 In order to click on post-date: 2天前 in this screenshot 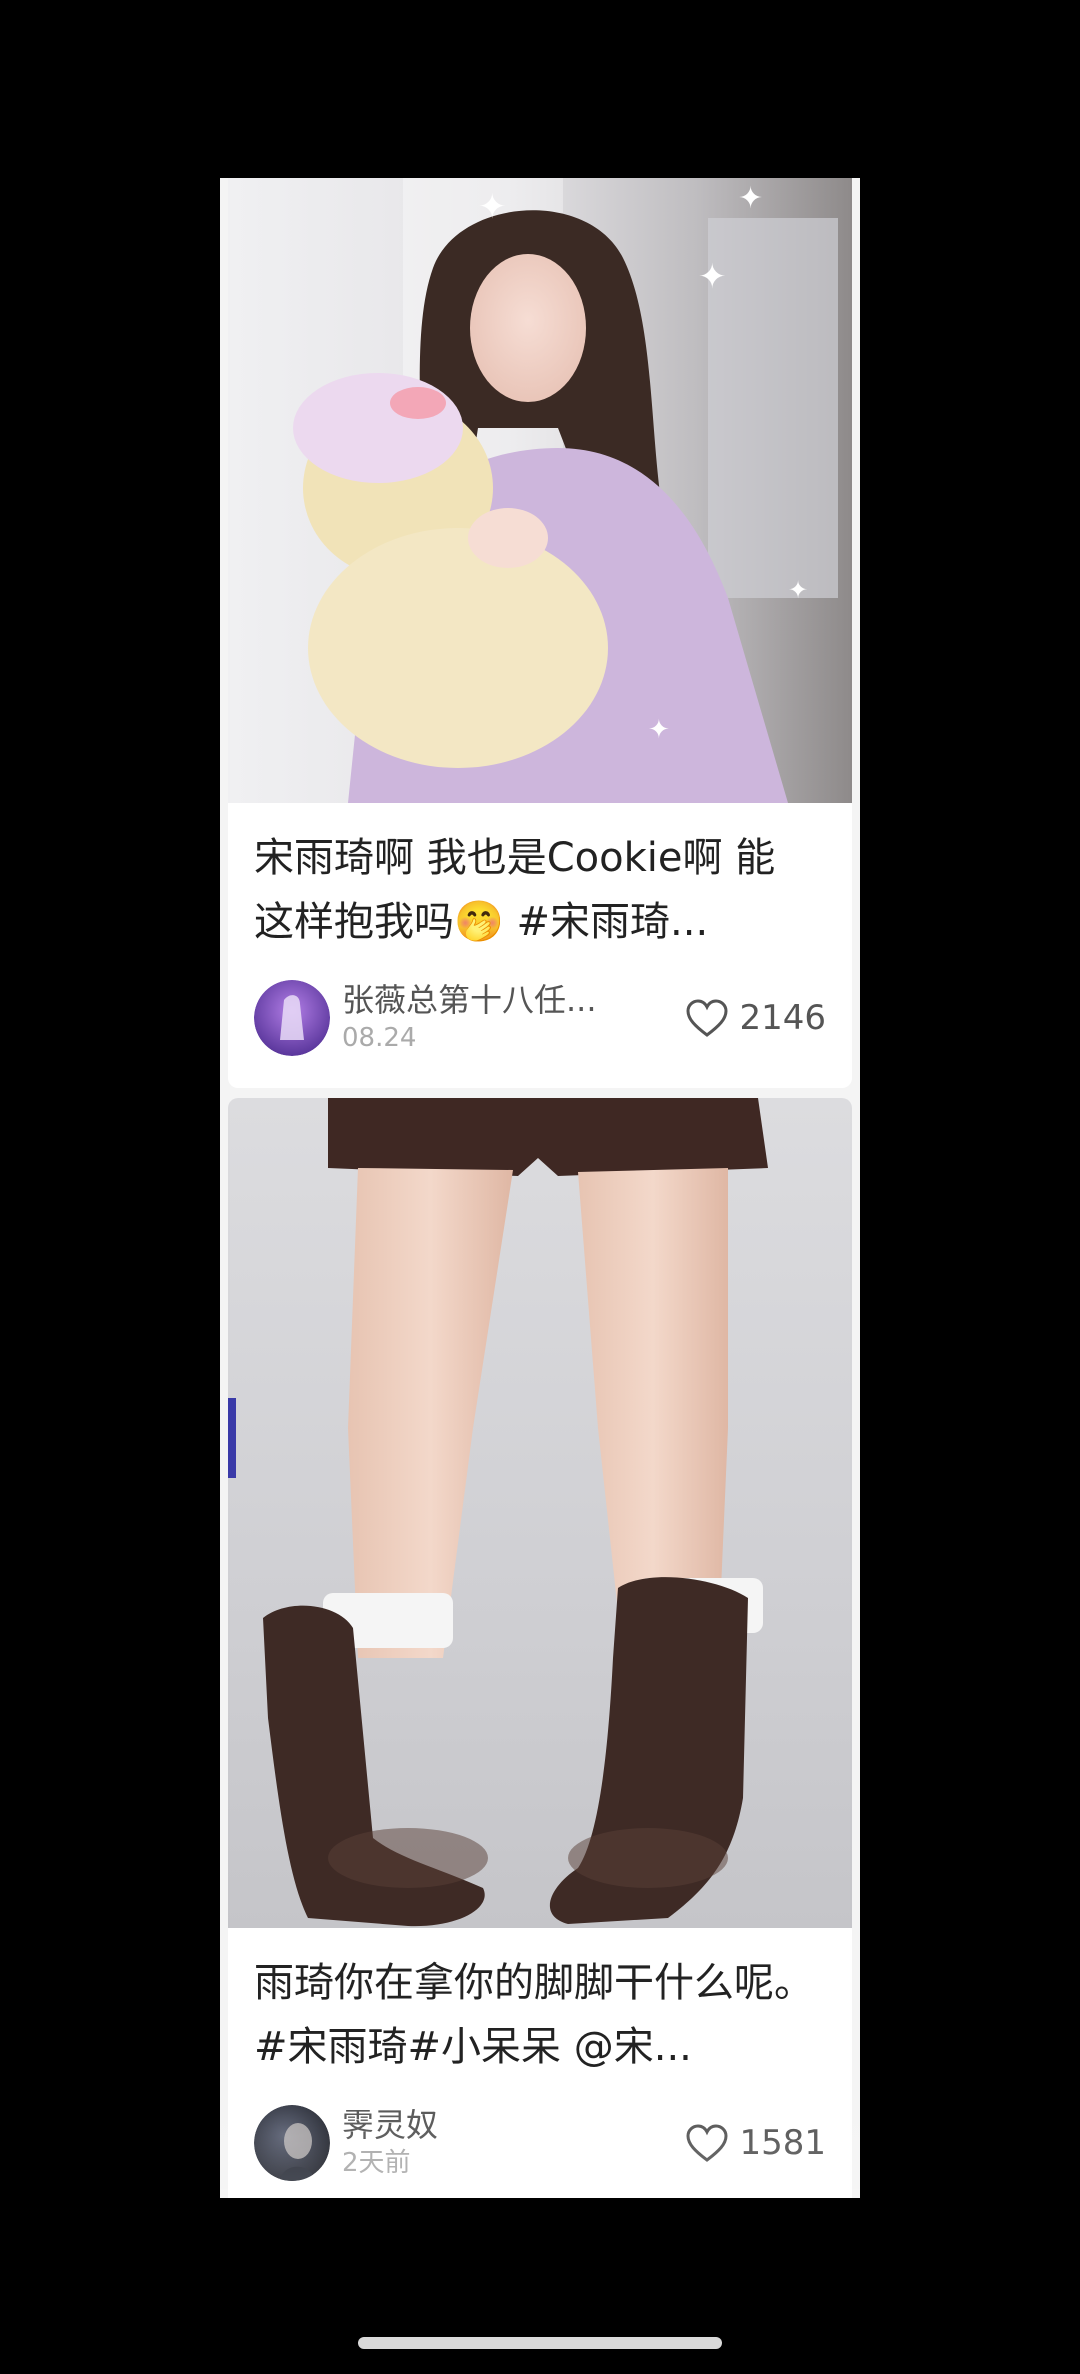, I will do `click(376, 2163)`.